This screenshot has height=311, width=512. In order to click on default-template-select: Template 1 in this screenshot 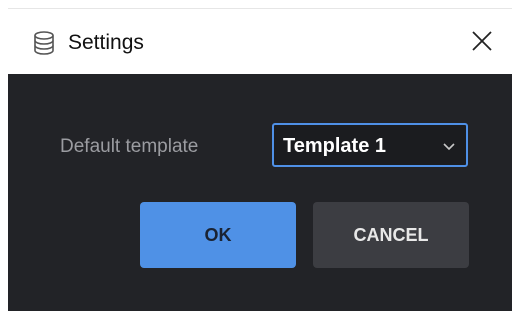, I will do `click(370, 145)`.